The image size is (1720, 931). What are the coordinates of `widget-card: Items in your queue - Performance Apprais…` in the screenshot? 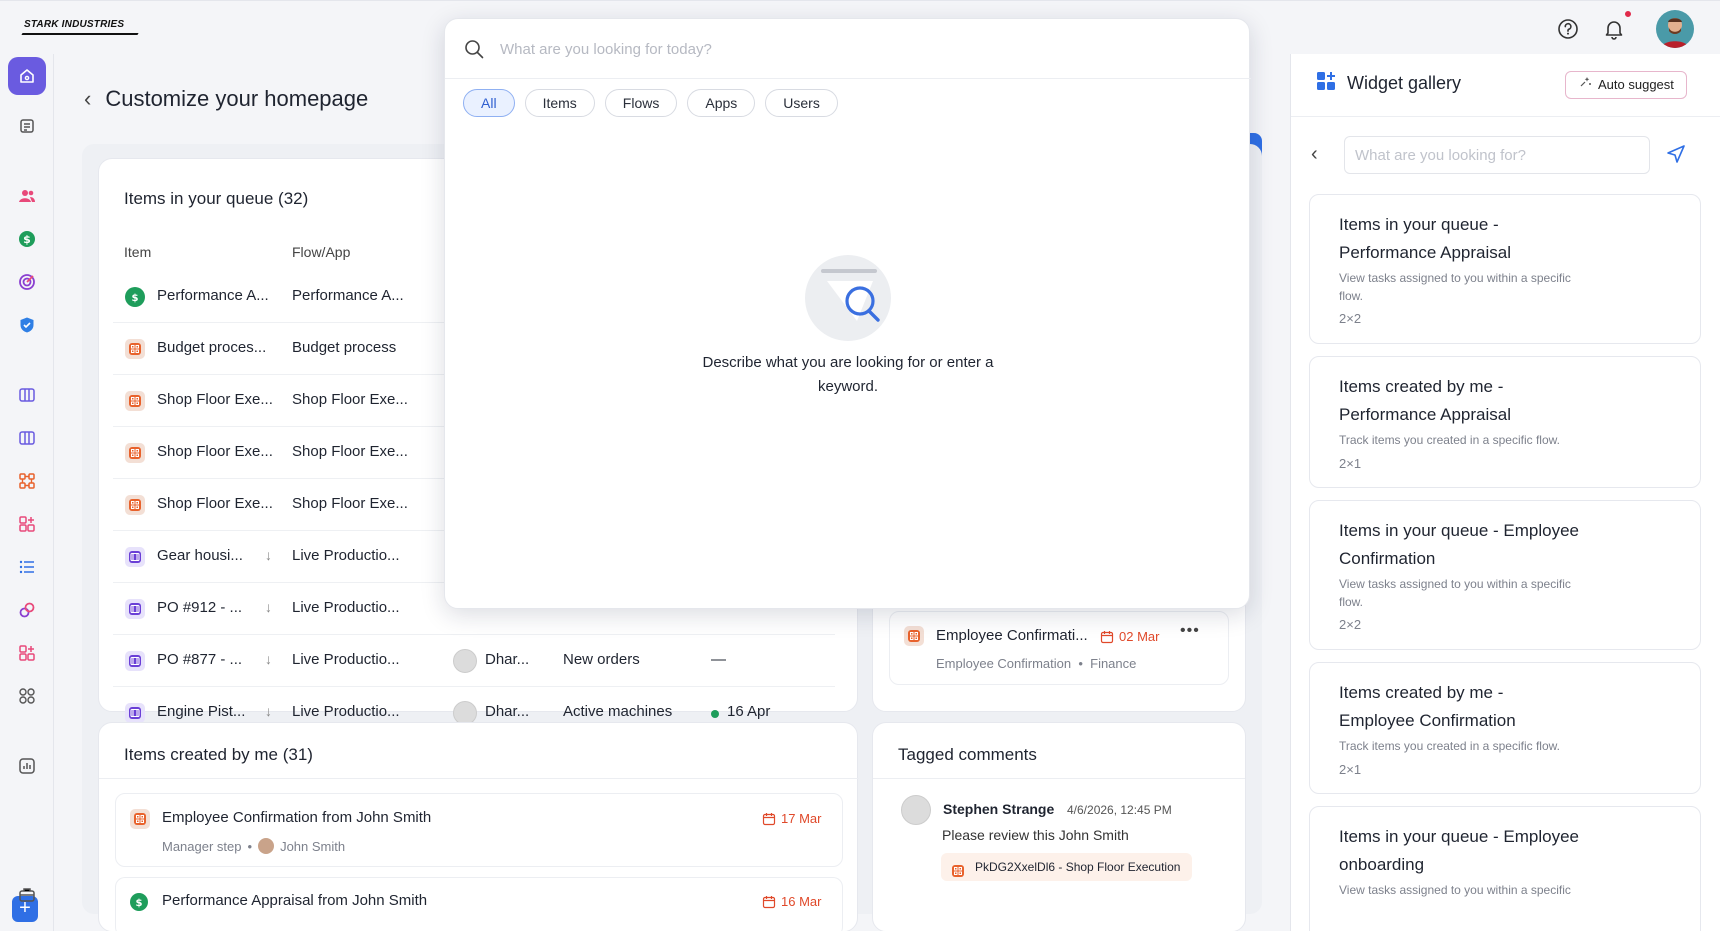 It's located at (1505, 269).